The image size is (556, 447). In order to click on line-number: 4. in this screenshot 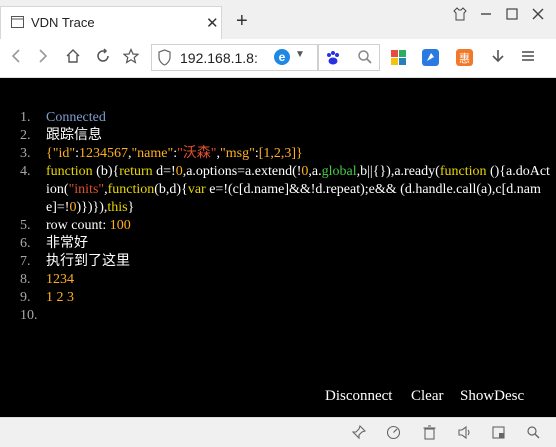, I will do `click(25, 171)`.